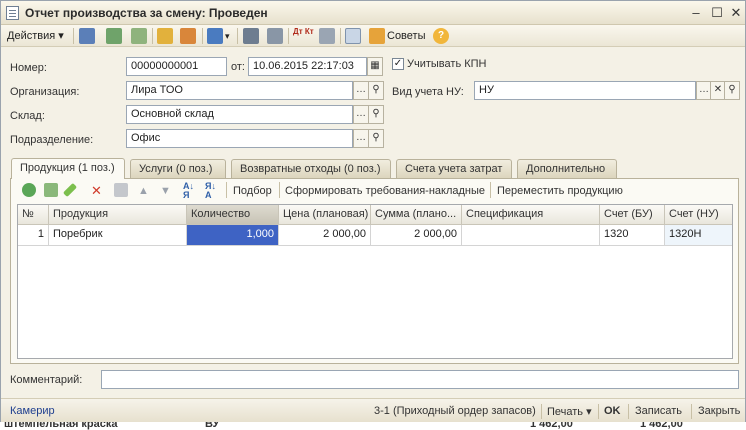 The width and height of the screenshot is (746, 430). I want to click on report-icon, so click(327, 36).